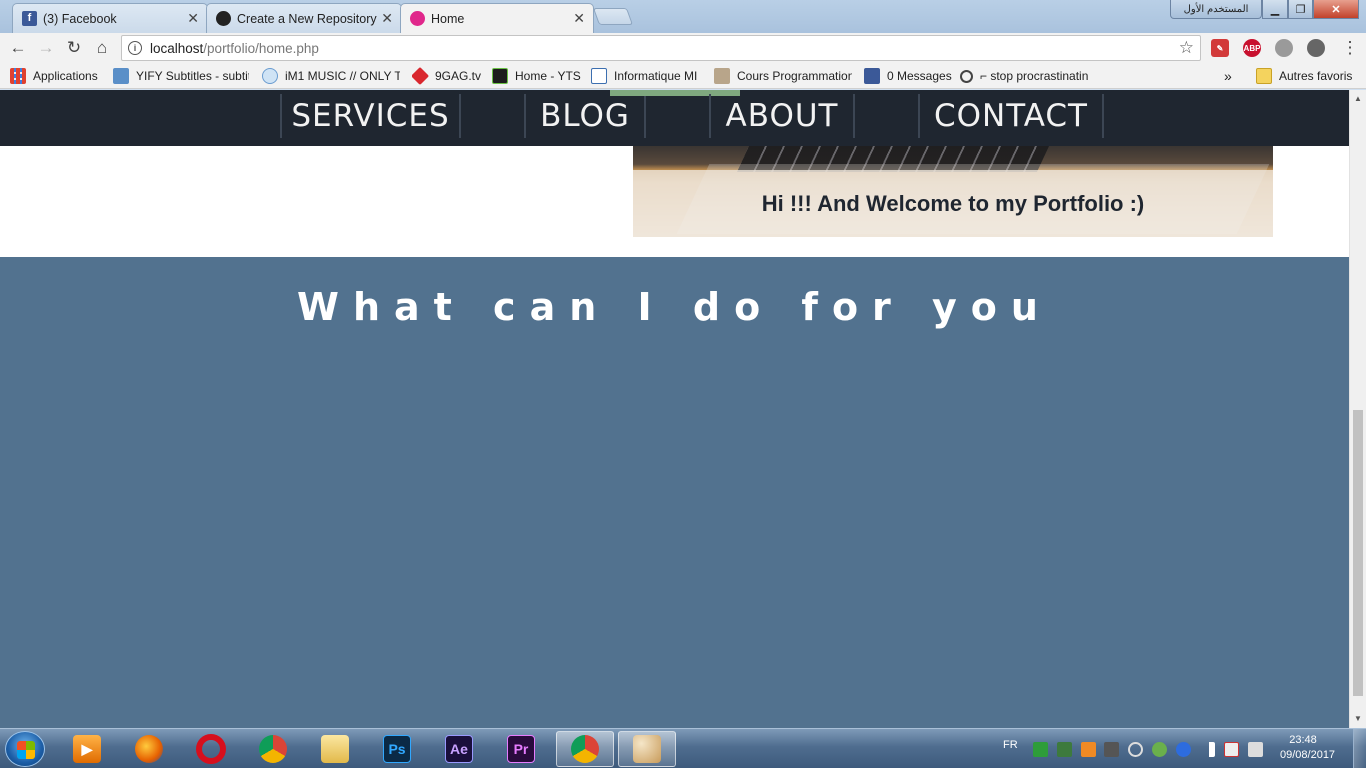 The height and width of the screenshot is (768, 1366). I want to click on printer-tray-icon, so click(1111, 749).